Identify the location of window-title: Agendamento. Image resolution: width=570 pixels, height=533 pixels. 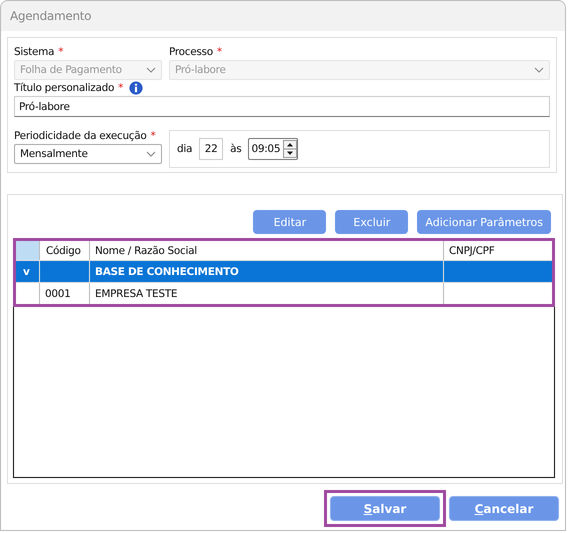
(51, 16).